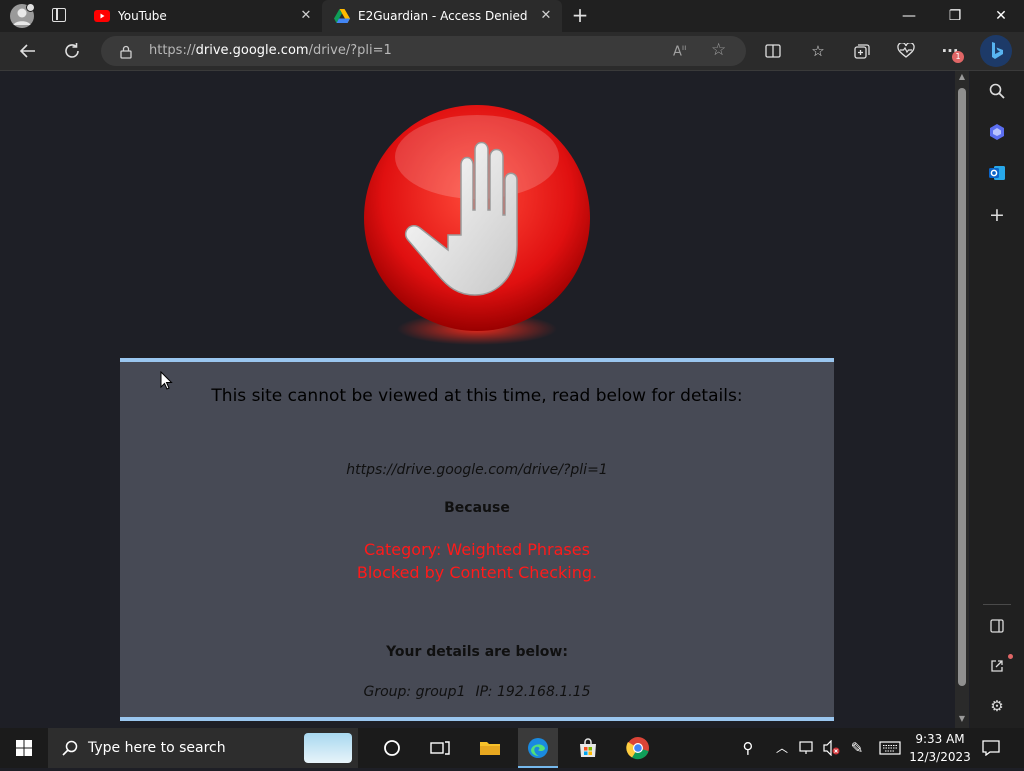 The width and height of the screenshot is (1024, 771). What do you see at coordinates (718, 50) in the screenshot?
I see `favorite-star-icon: ☆` at bounding box center [718, 50].